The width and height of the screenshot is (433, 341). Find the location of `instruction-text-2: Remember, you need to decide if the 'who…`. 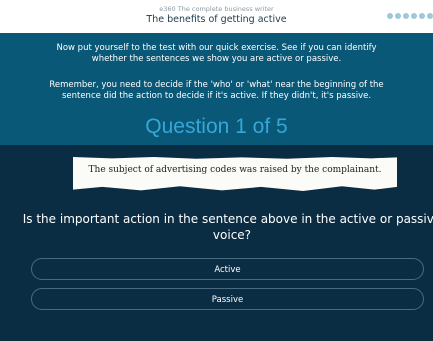

instruction-text-2: Remember, you need to decide if the 'who… is located at coordinates (216, 90).